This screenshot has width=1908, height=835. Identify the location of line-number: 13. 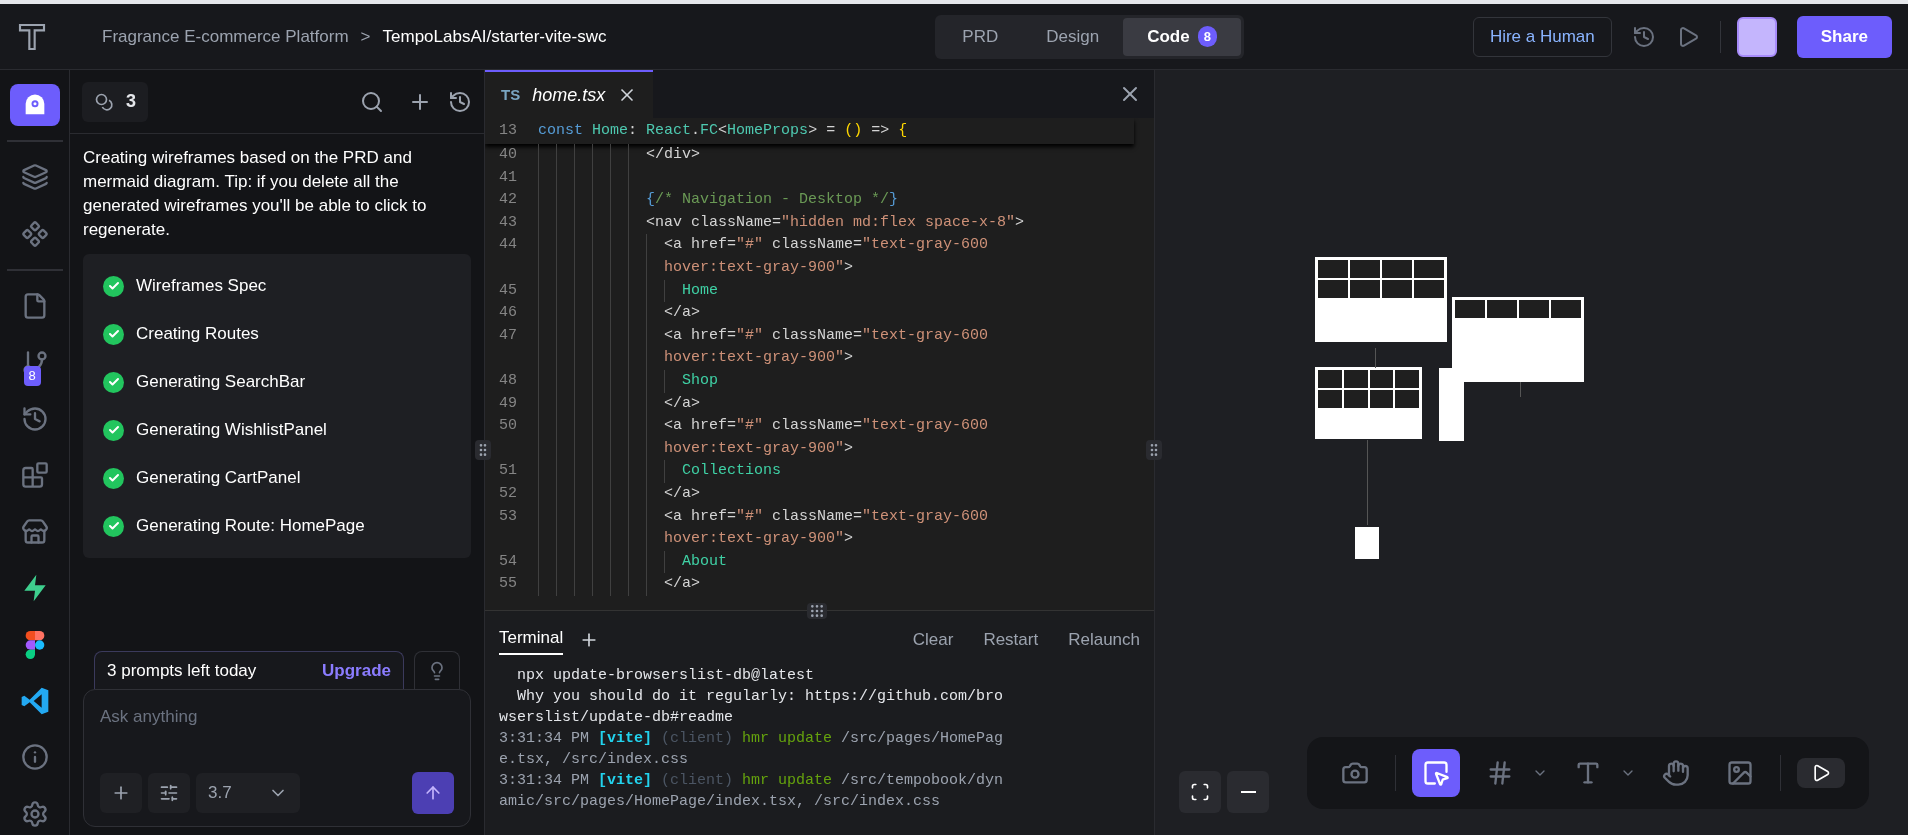
(508, 130).